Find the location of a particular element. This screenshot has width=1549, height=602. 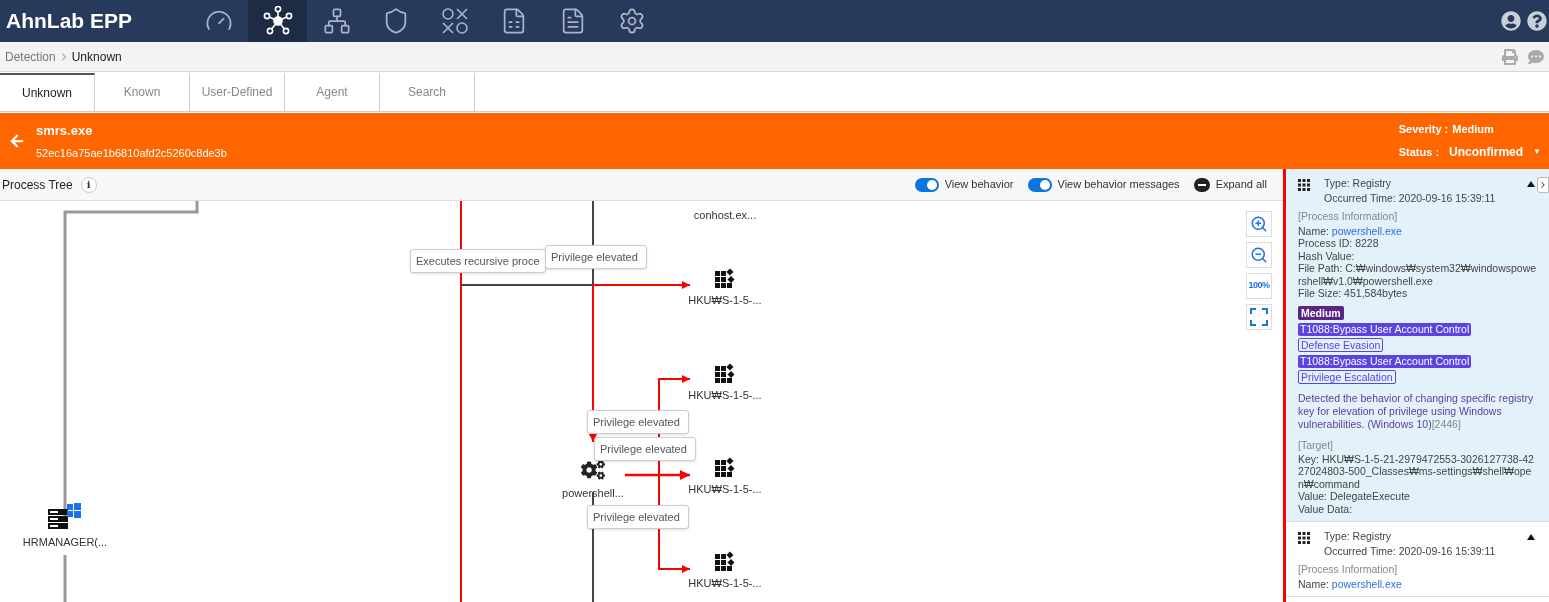

hub-icon is located at coordinates (277, 21).